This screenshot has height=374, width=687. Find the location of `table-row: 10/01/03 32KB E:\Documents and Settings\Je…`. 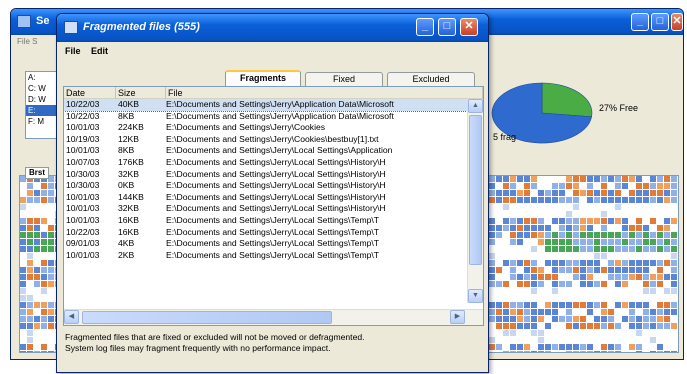

table-row: 10/01/03 32KB E:\Documents and Settings\Je… is located at coordinates (266, 209).